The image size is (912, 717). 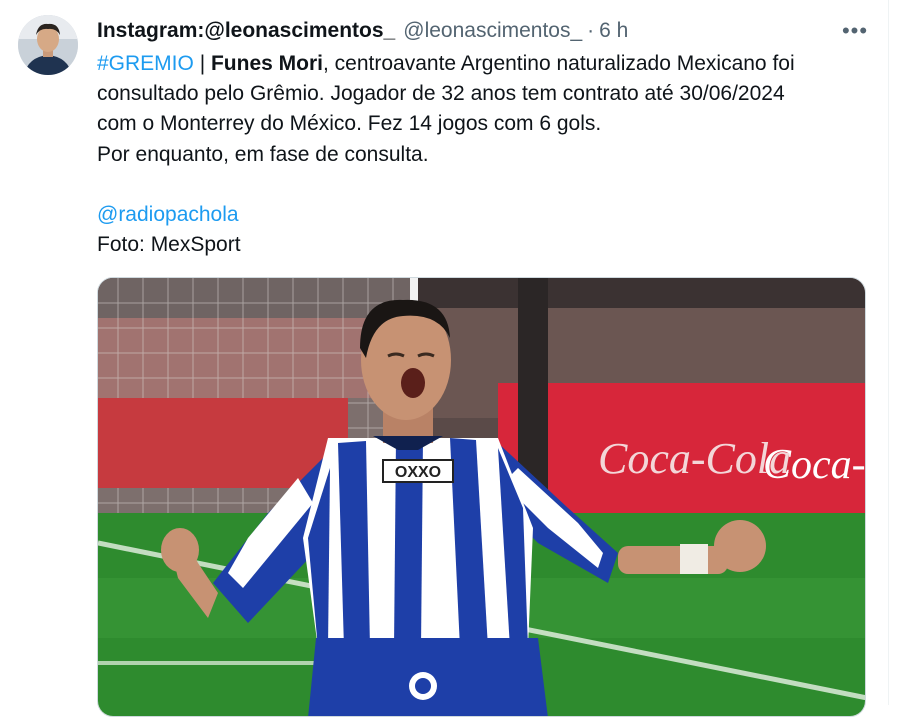 I want to click on avatar-photo, so click(x=48, y=45).